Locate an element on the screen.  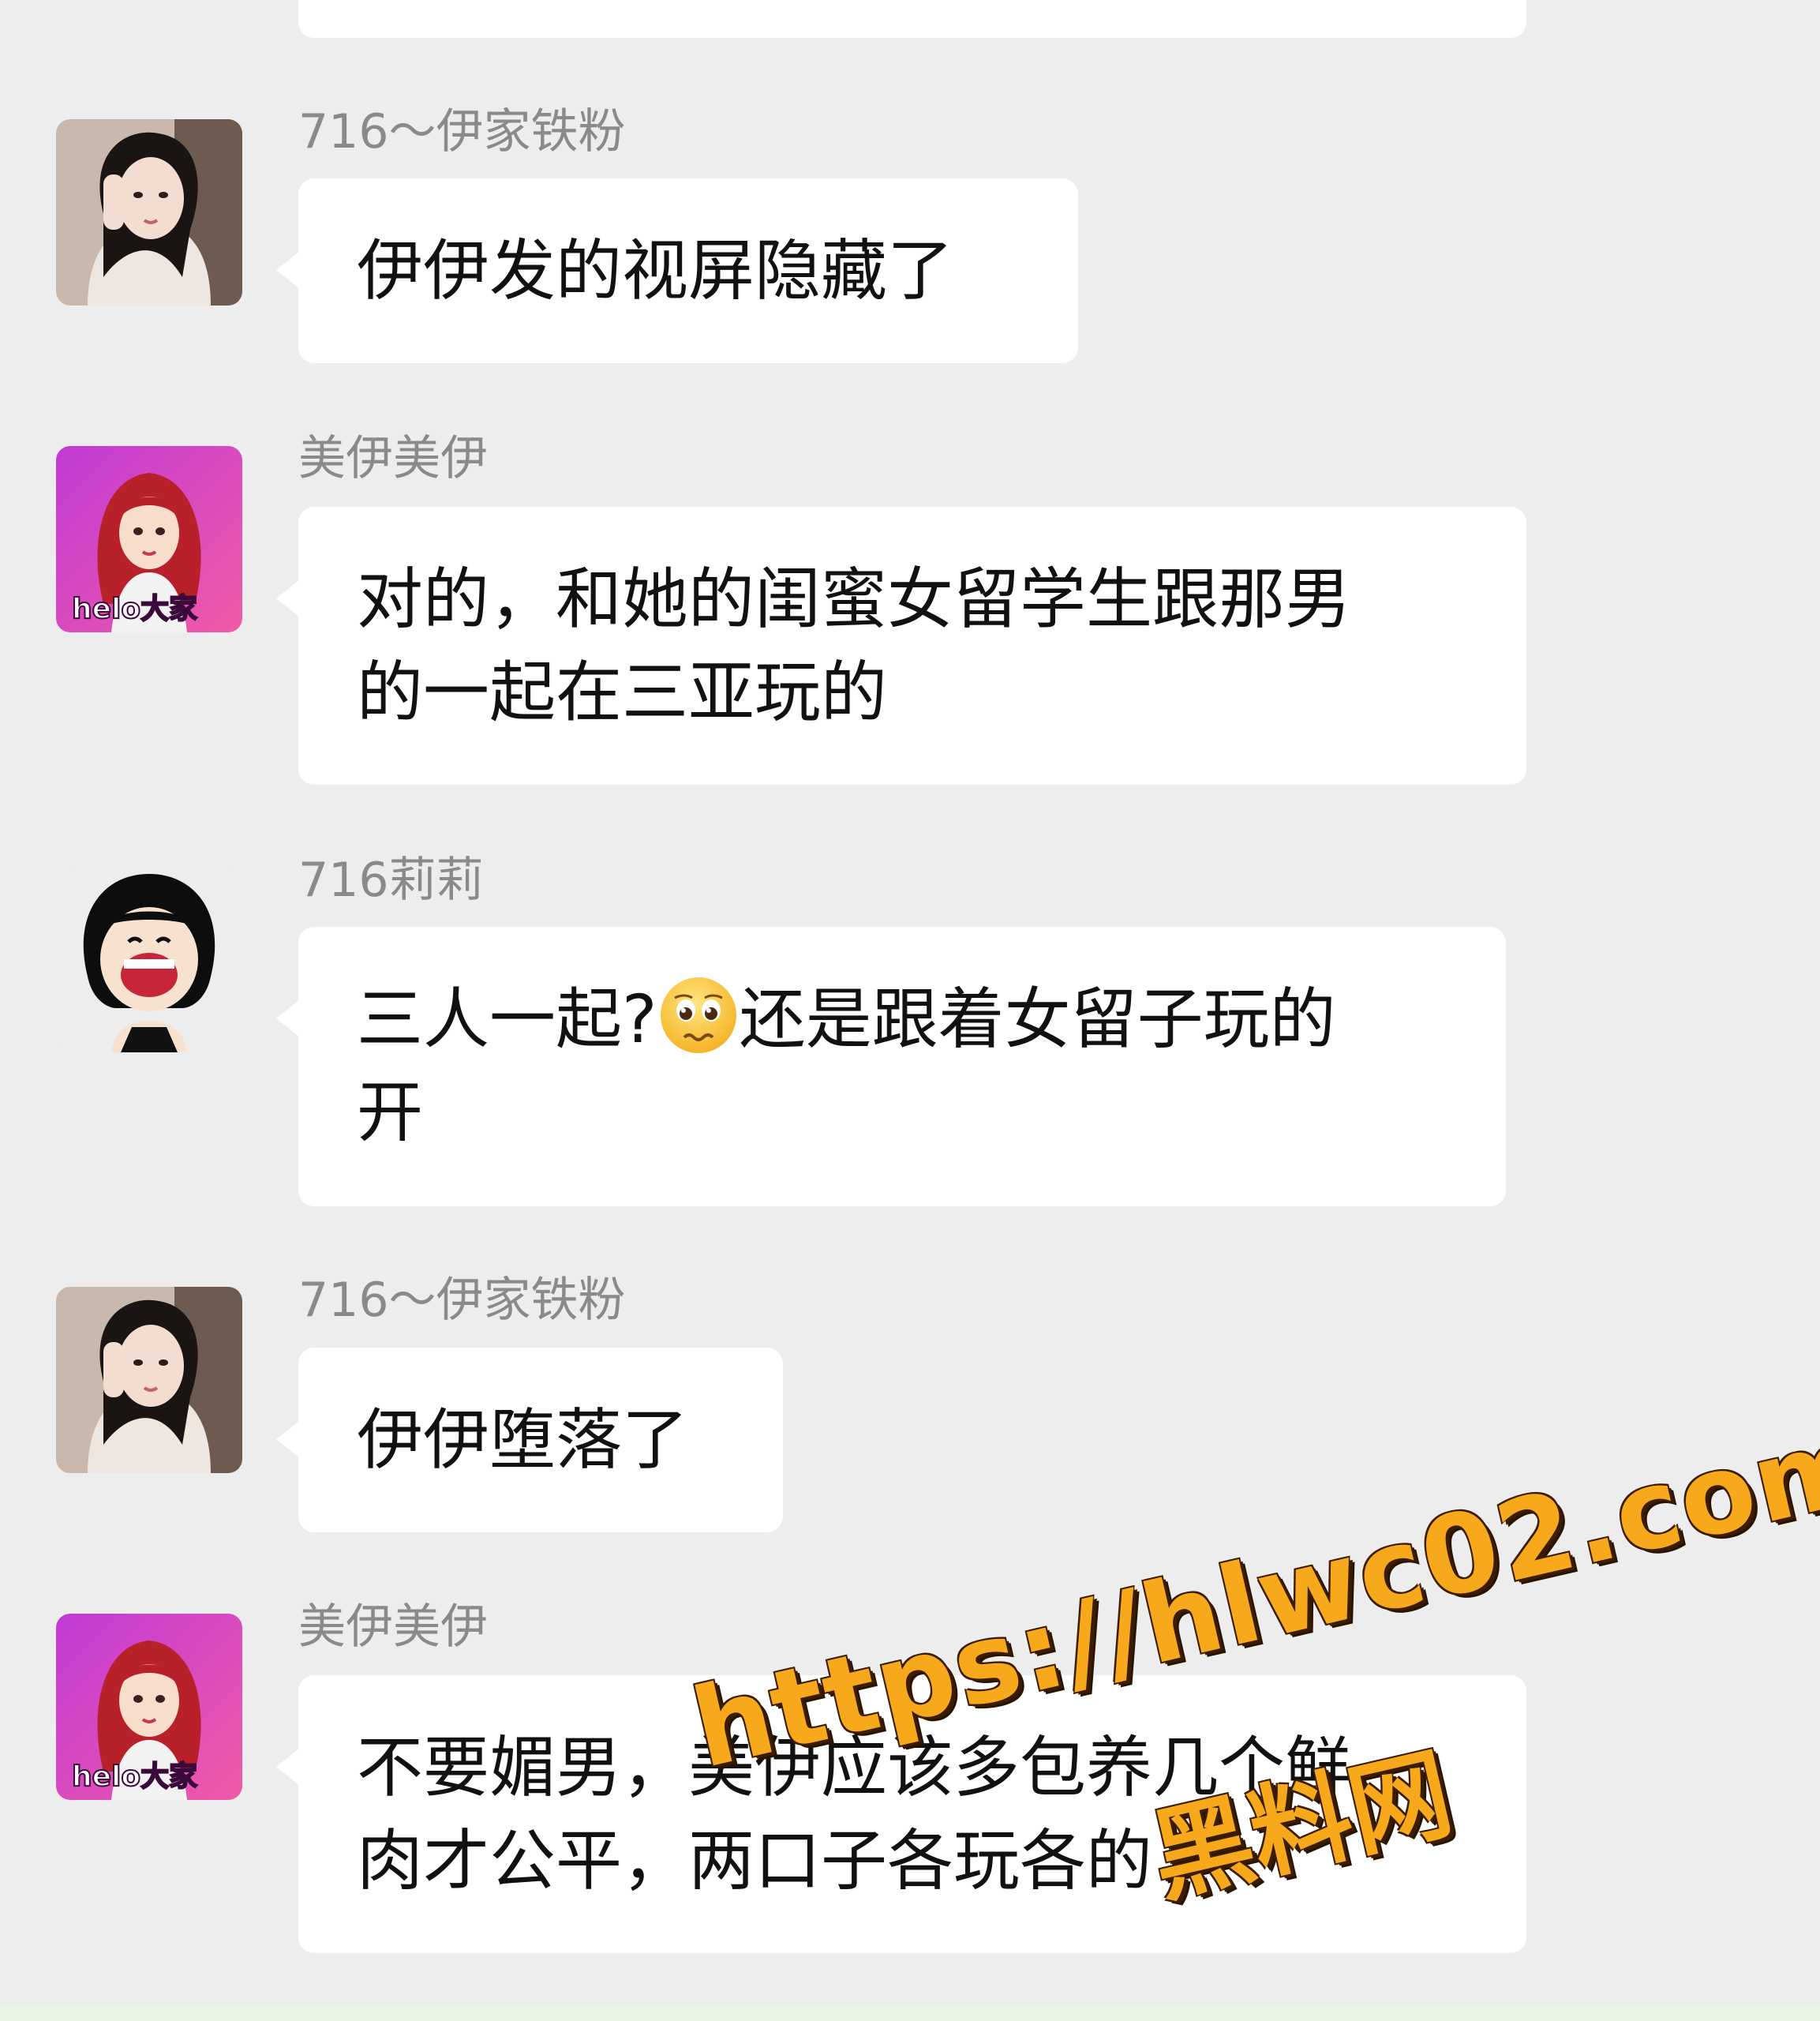
message-bubble: 对的，和她的闺蜜女留学生跟那男 的一起在三亚玩的 is located at coordinates (901, 646).